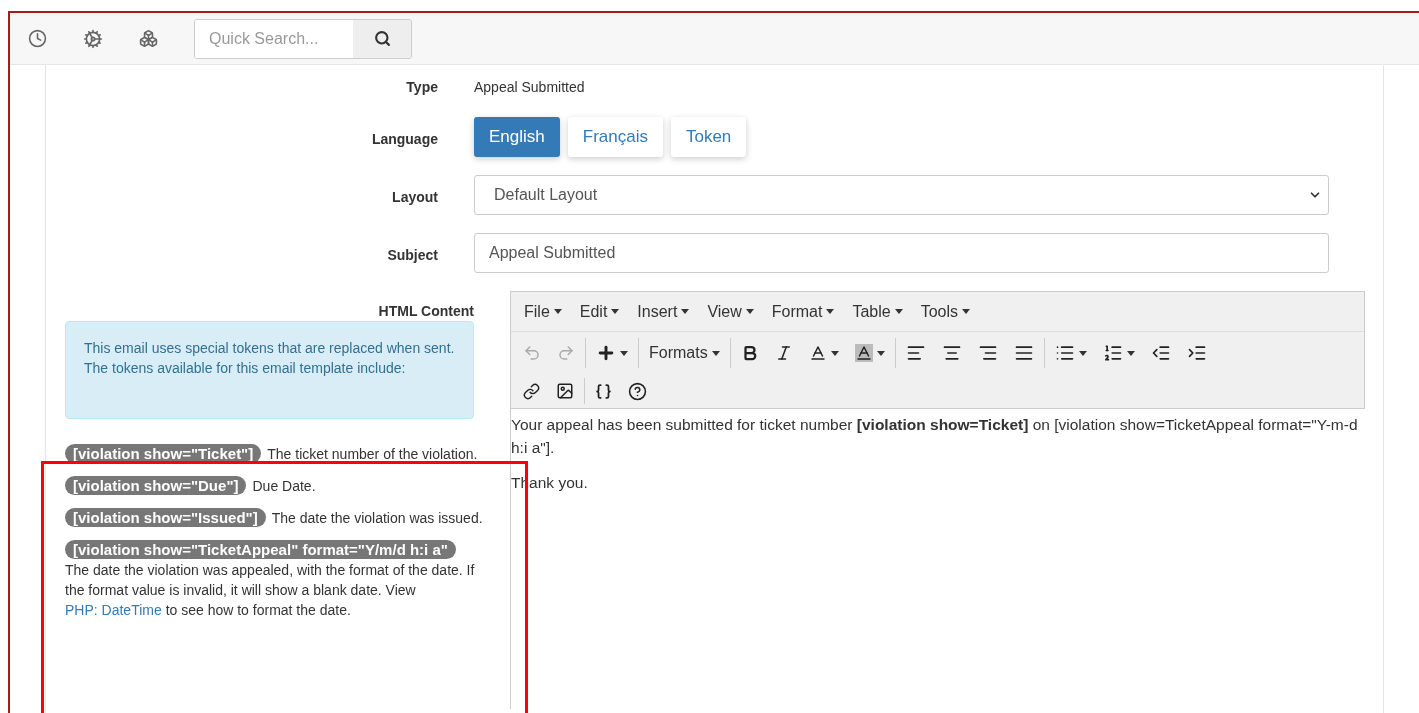 The height and width of the screenshot is (713, 1419). Describe the element at coordinates (663, 311) in the screenshot. I see `menu-item: Insert` at that location.